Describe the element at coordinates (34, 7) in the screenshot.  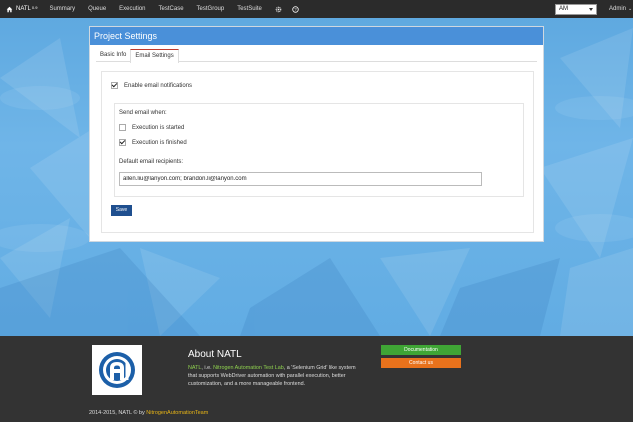
I see `brand-version: 0.9` at that location.